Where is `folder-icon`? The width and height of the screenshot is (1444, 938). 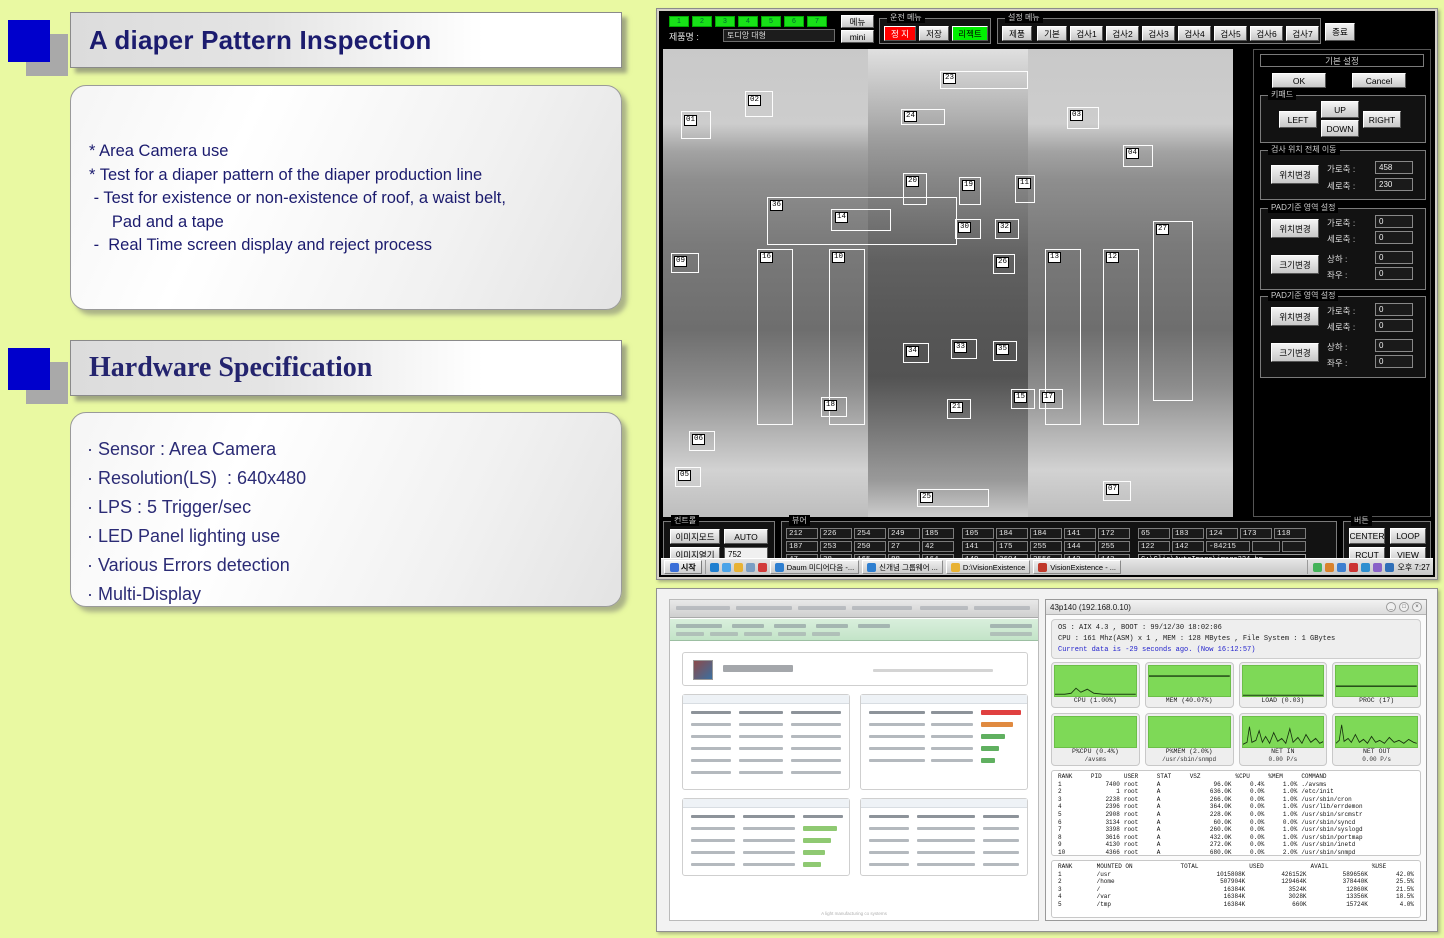 folder-icon is located at coordinates (738, 567).